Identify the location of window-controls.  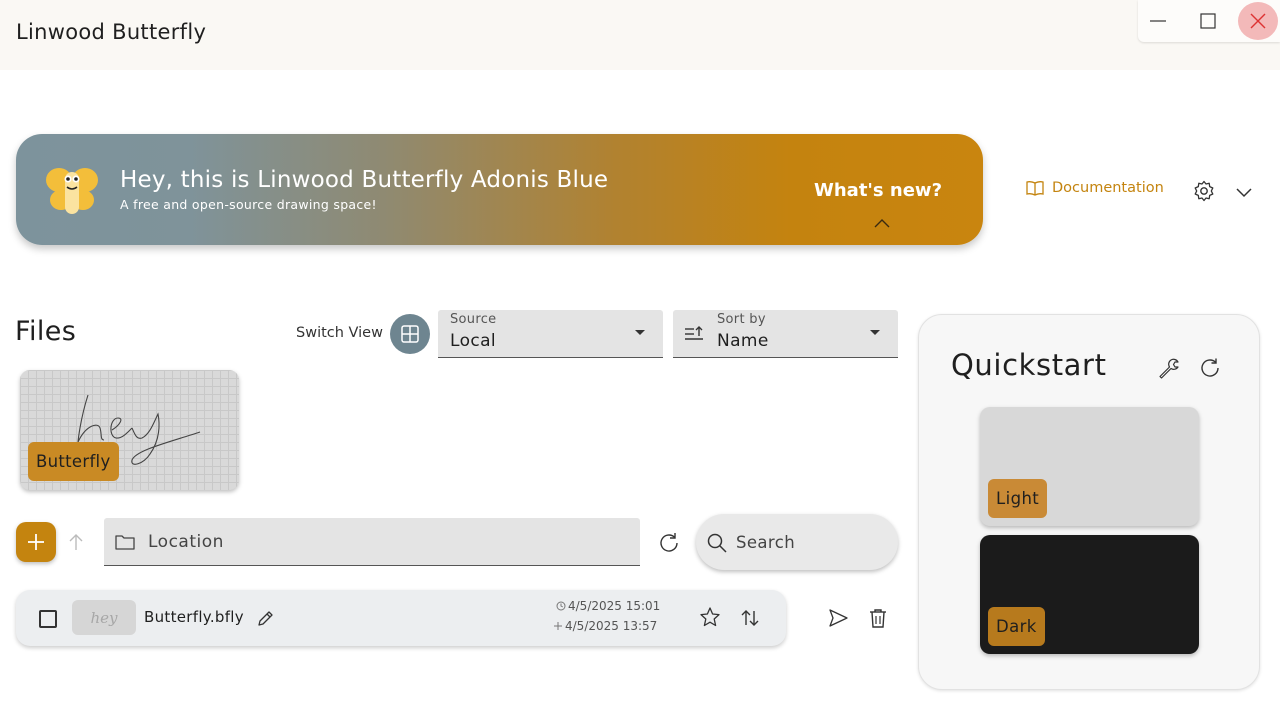
(1209, 21).